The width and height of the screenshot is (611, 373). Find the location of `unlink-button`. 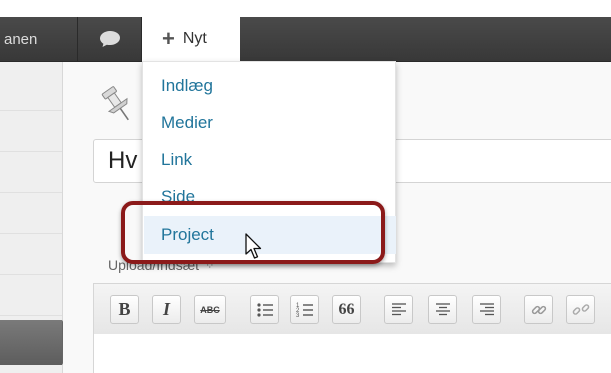

unlink-button is located at coordinates (580, 309).